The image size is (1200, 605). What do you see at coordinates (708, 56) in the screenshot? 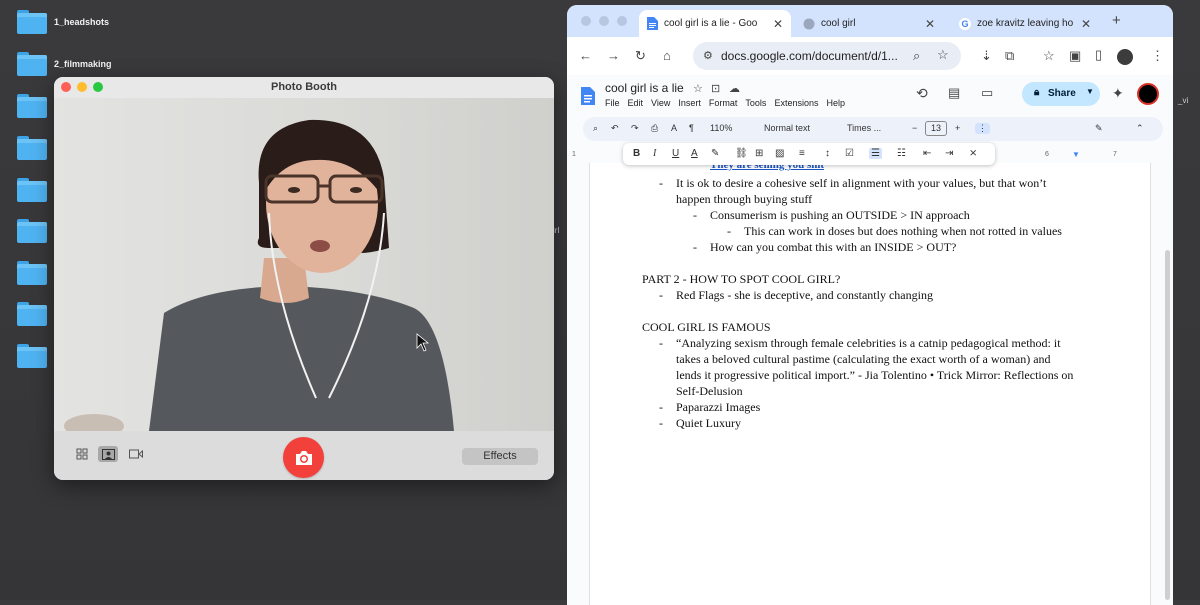
I see `site-info-icon: ⚙` at bounding box center [708, 56].